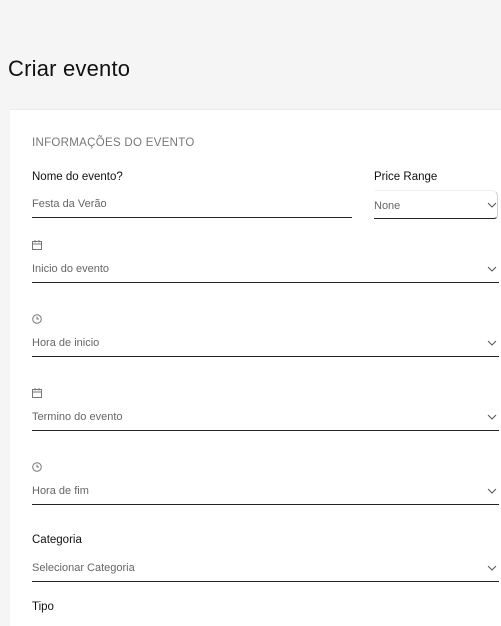 This screenshot has width=501, height=626. I want to click on category-value: Selecionar Categoria, so click(83, 568).